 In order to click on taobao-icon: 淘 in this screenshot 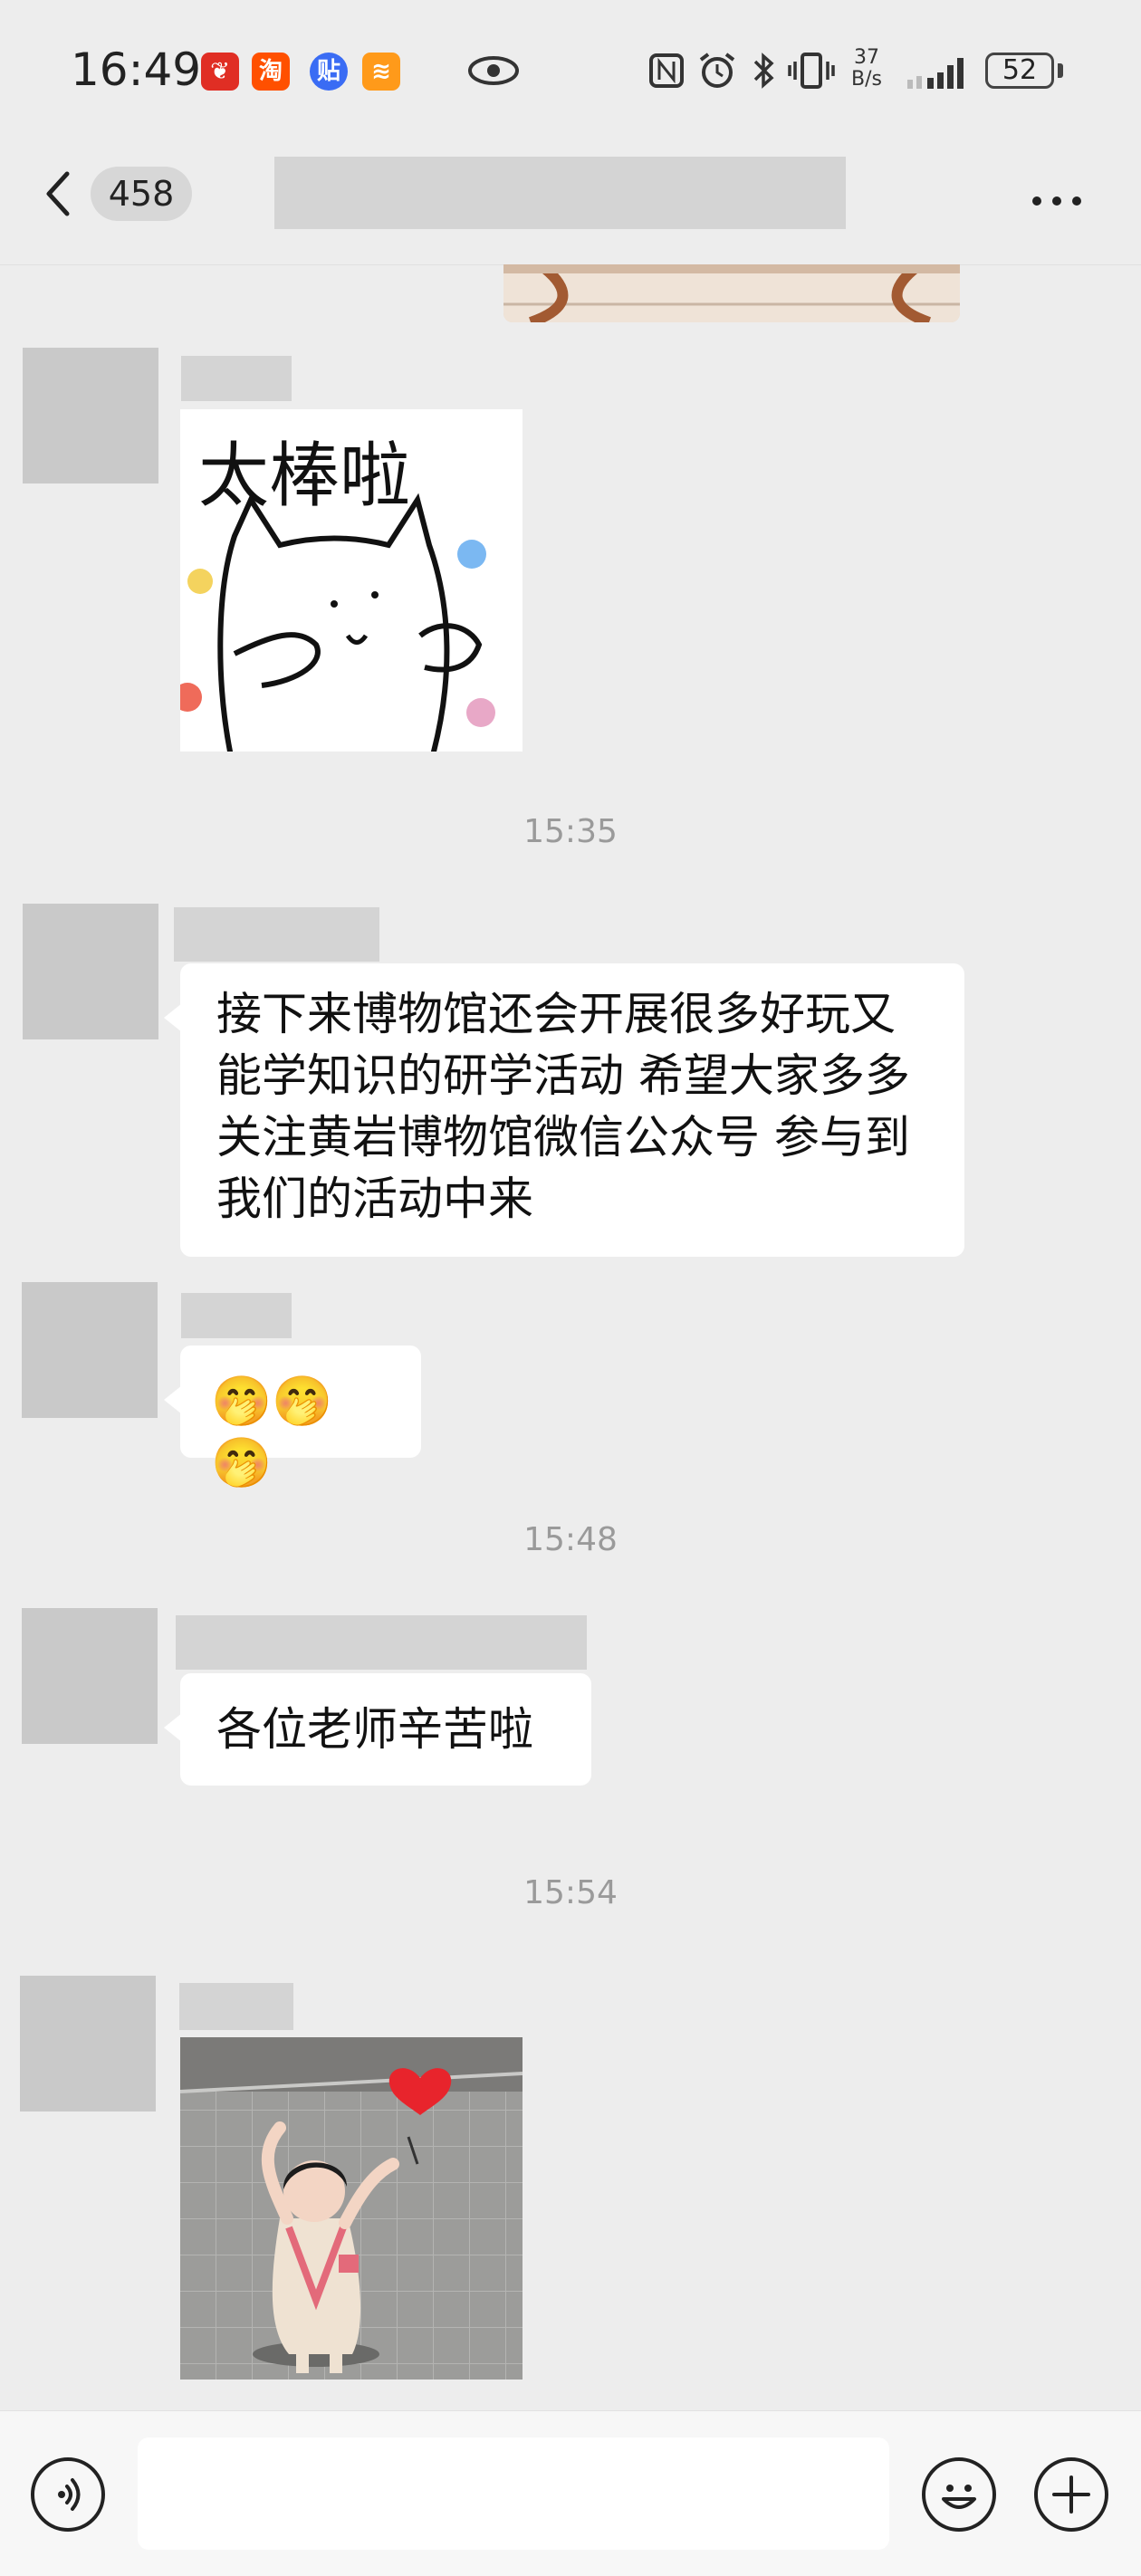, I will do `click(271, 72)`.